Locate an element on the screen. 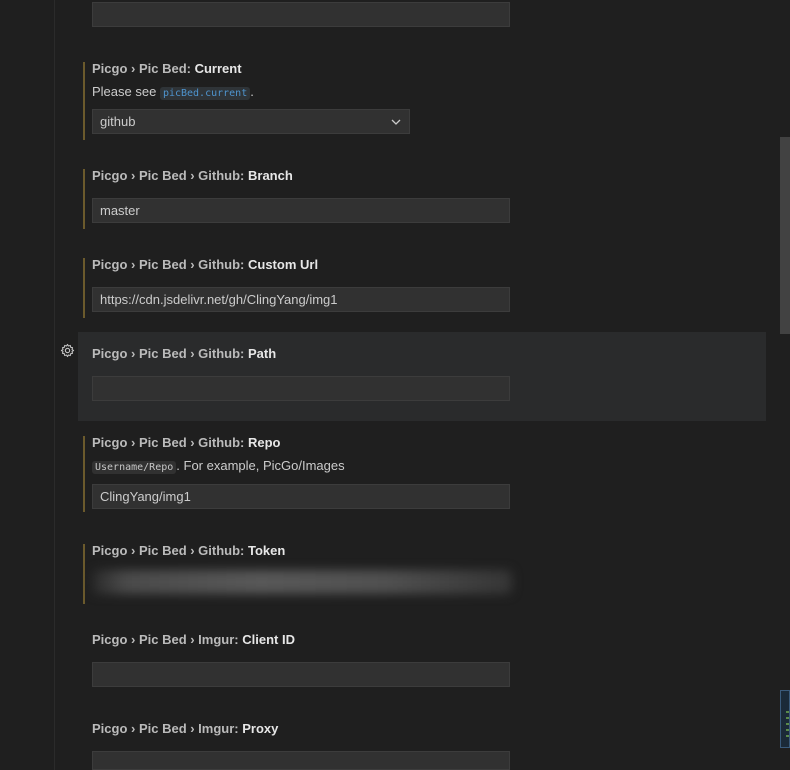  description-text: . For example, PicGo/Images is located at coordinates (260, 465).